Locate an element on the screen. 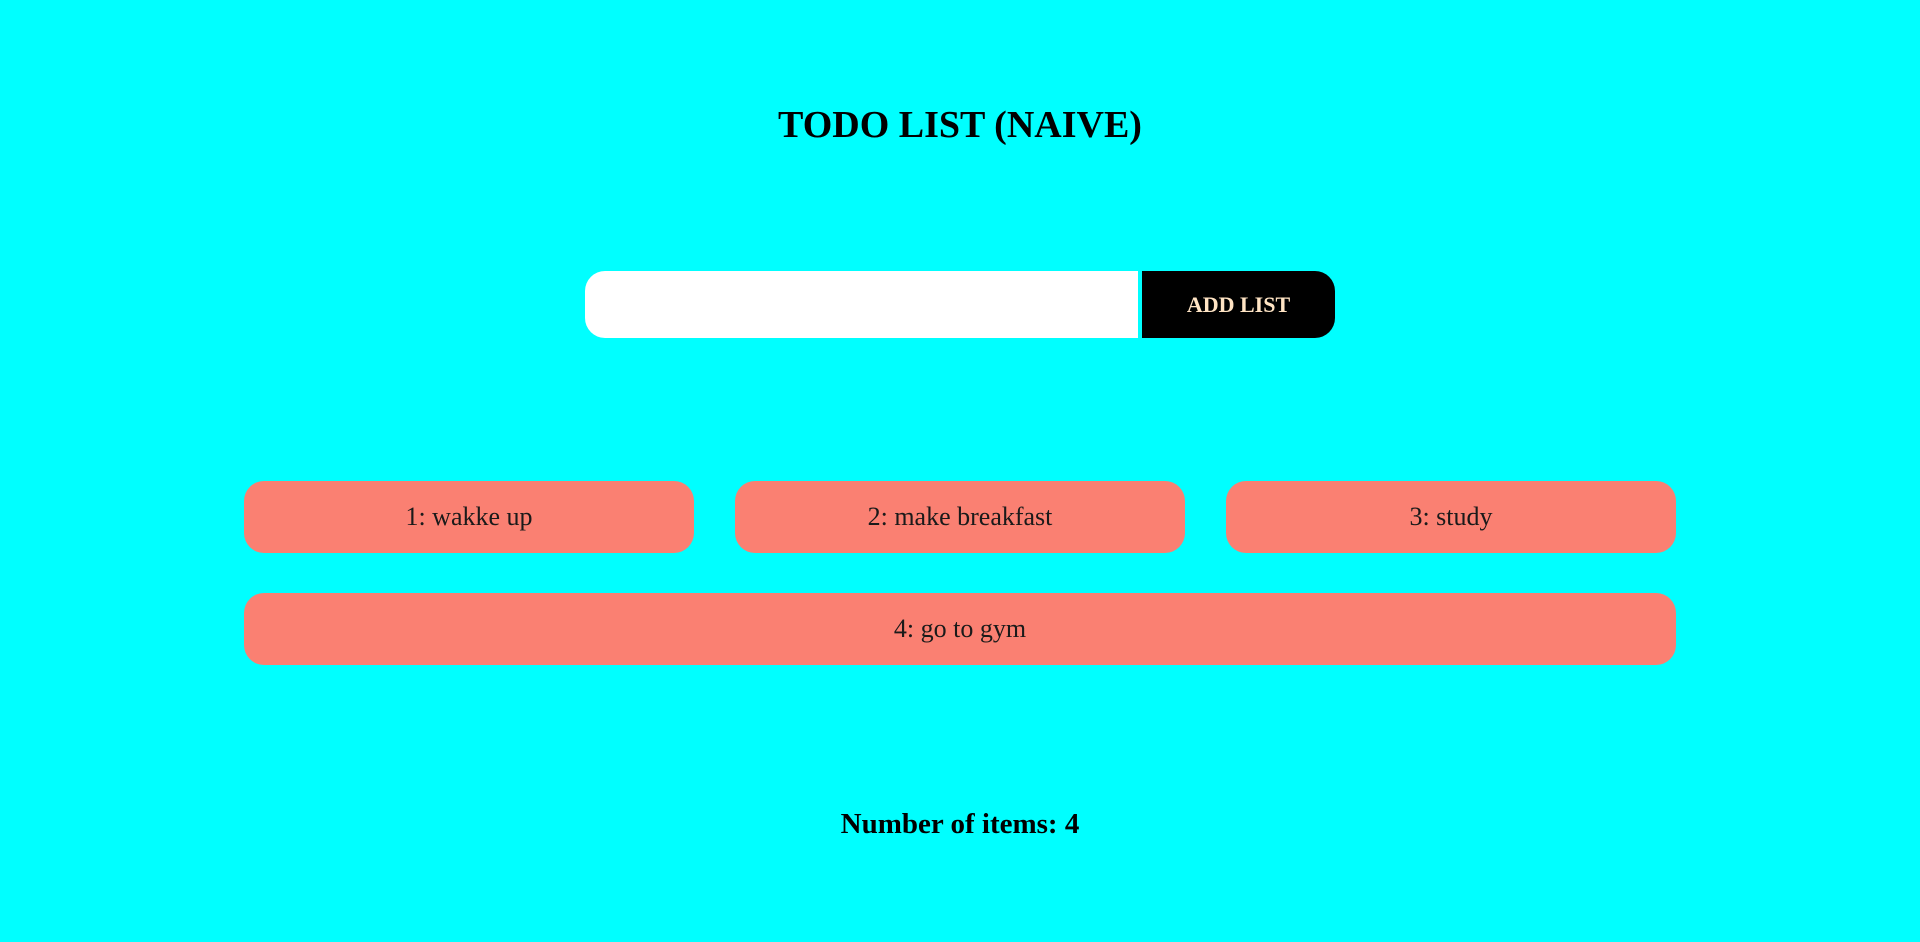 This screenshot has height=942, width=1920. page-title: TODO LIST (NAIVE) is located at coordinates (960, 125).